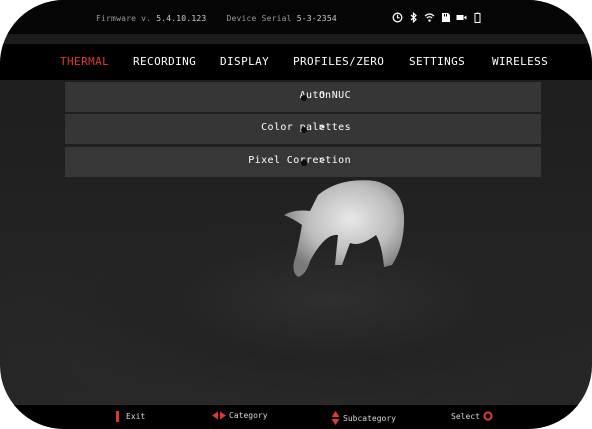 This screenshot has height=429, width=592. What do you see at coordinates (465, 416) in the screenshot?
I see `hint-select-label: Select` at bounding box center [465, 416].